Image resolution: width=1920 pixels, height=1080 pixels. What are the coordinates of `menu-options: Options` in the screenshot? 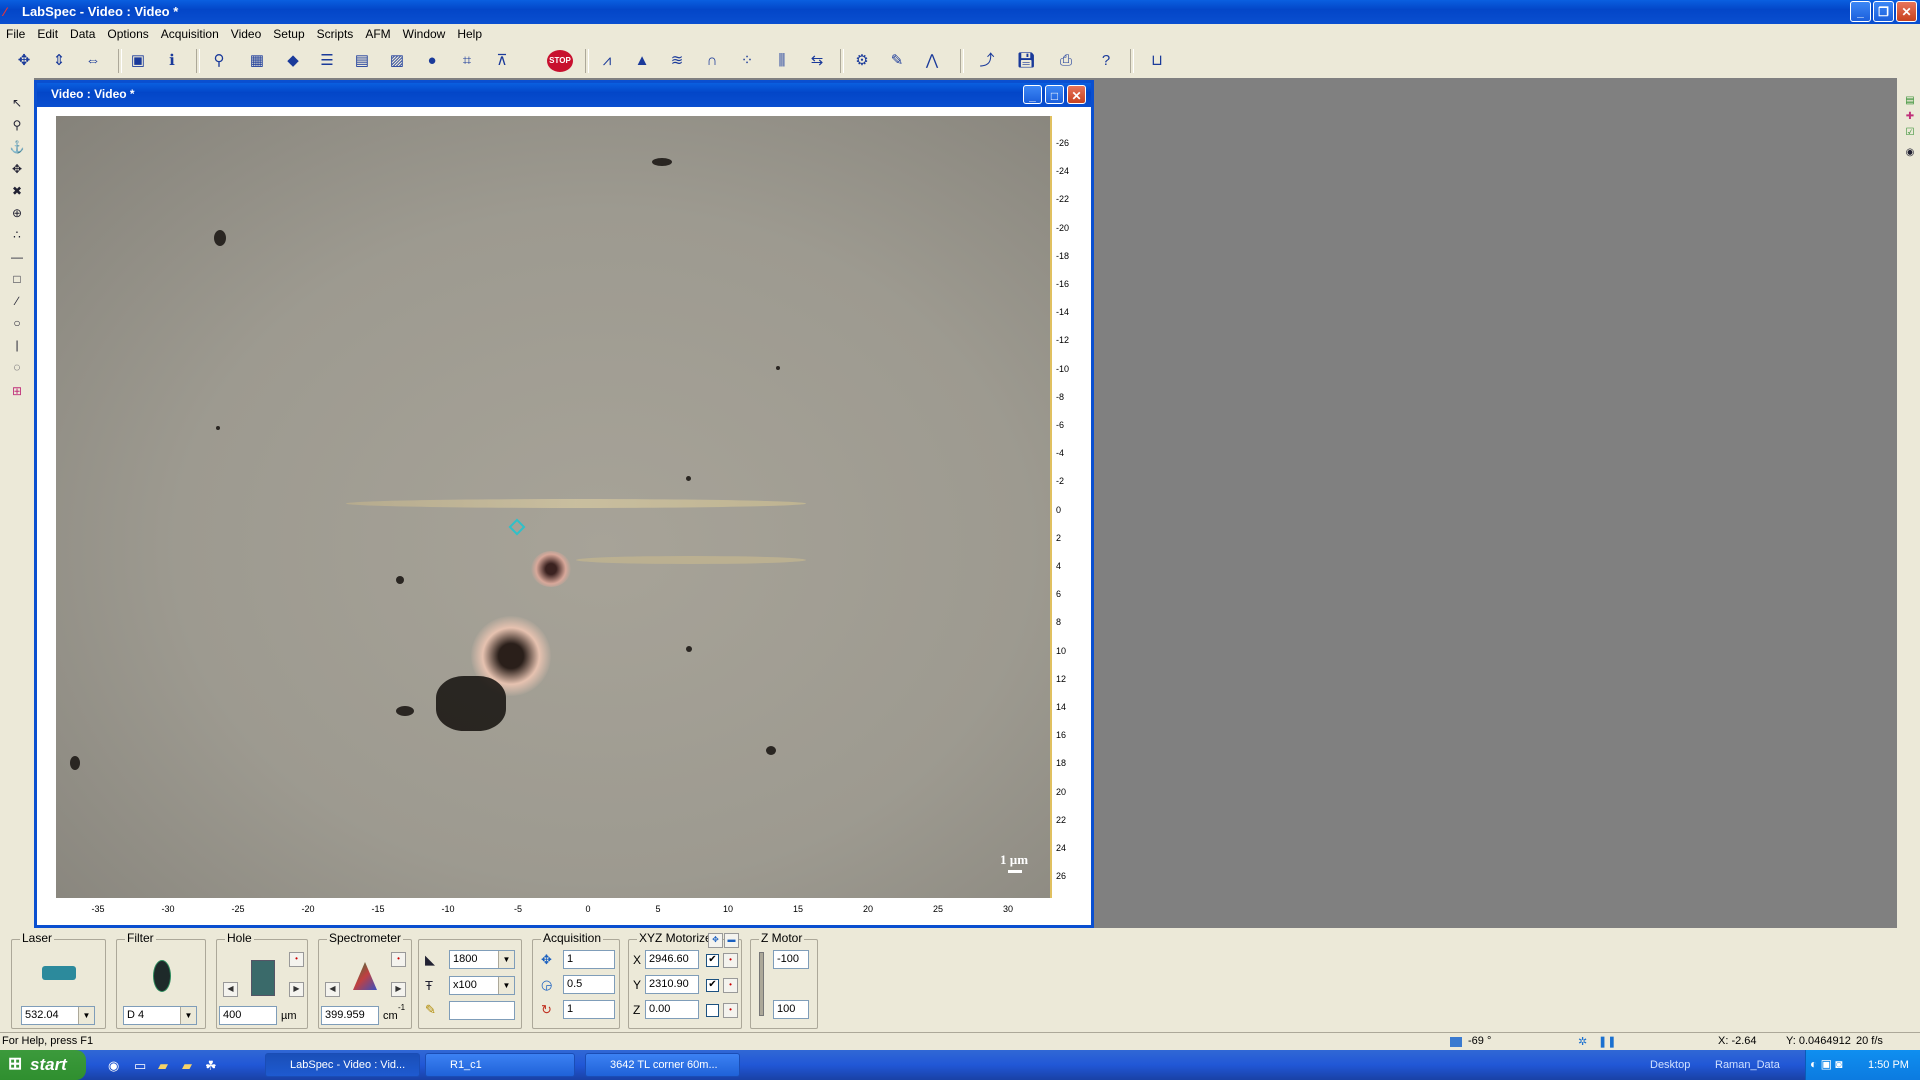 It's located at (127, 32).